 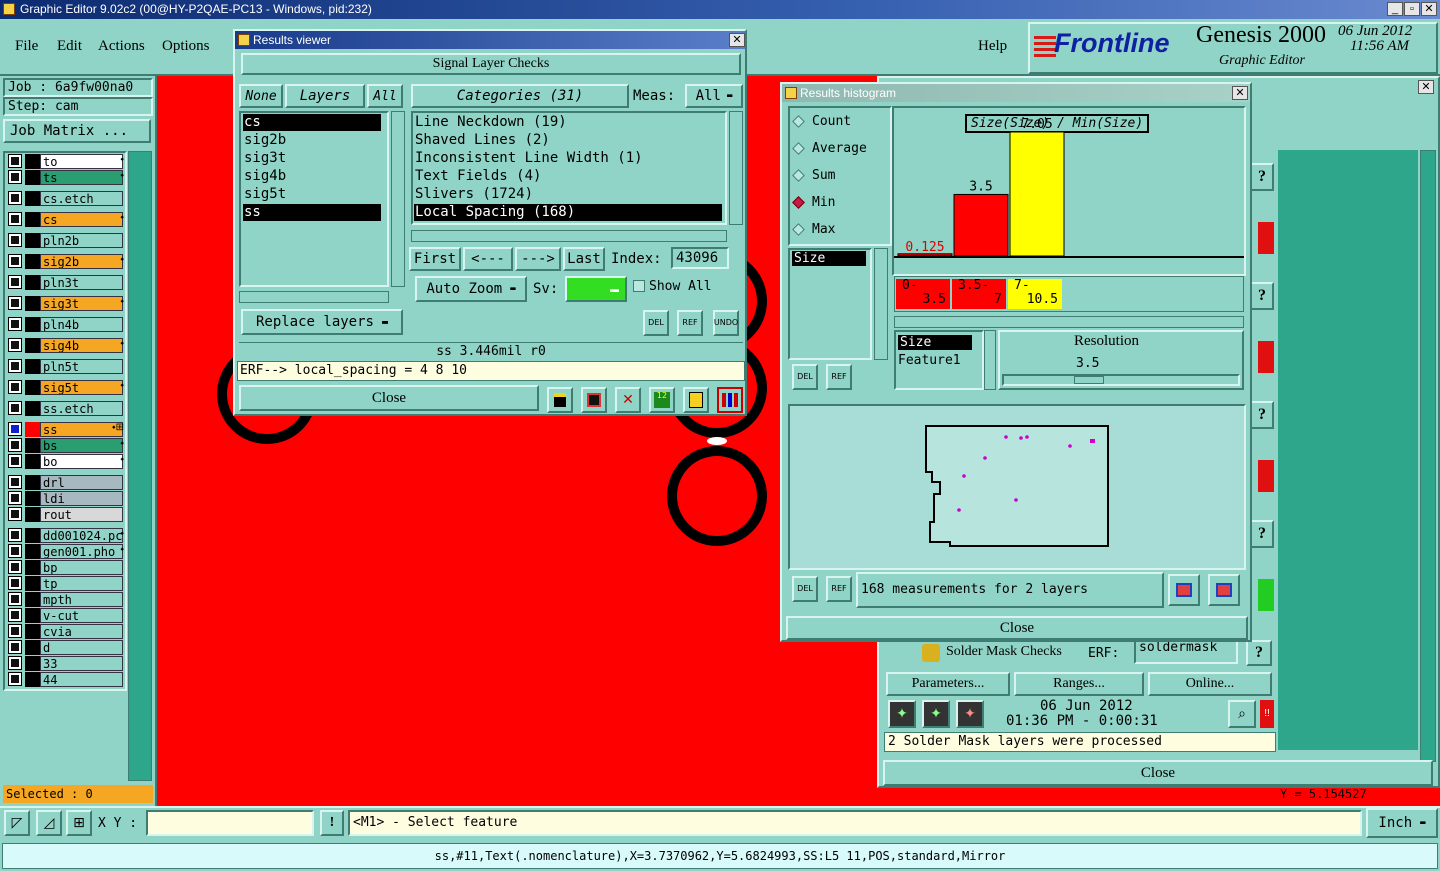 I want to click on xy-input, so click(x=230, y=823).